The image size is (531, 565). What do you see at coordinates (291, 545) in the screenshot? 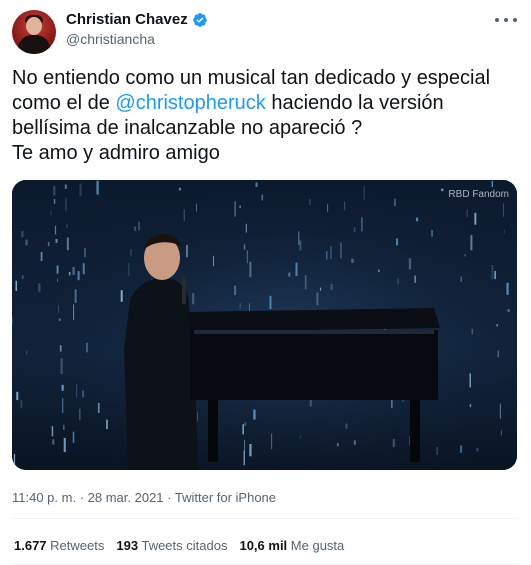
I see `likes-stat: 10,6 mil Me gusta` at bounding box center [291, 545].